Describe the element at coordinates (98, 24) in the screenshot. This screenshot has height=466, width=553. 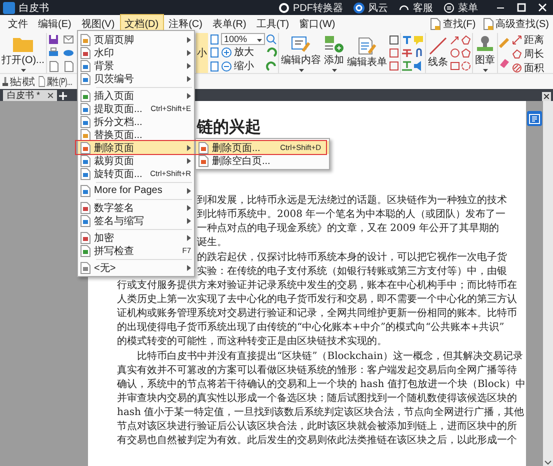
I see `menu-item: 视图(V)` at that location.